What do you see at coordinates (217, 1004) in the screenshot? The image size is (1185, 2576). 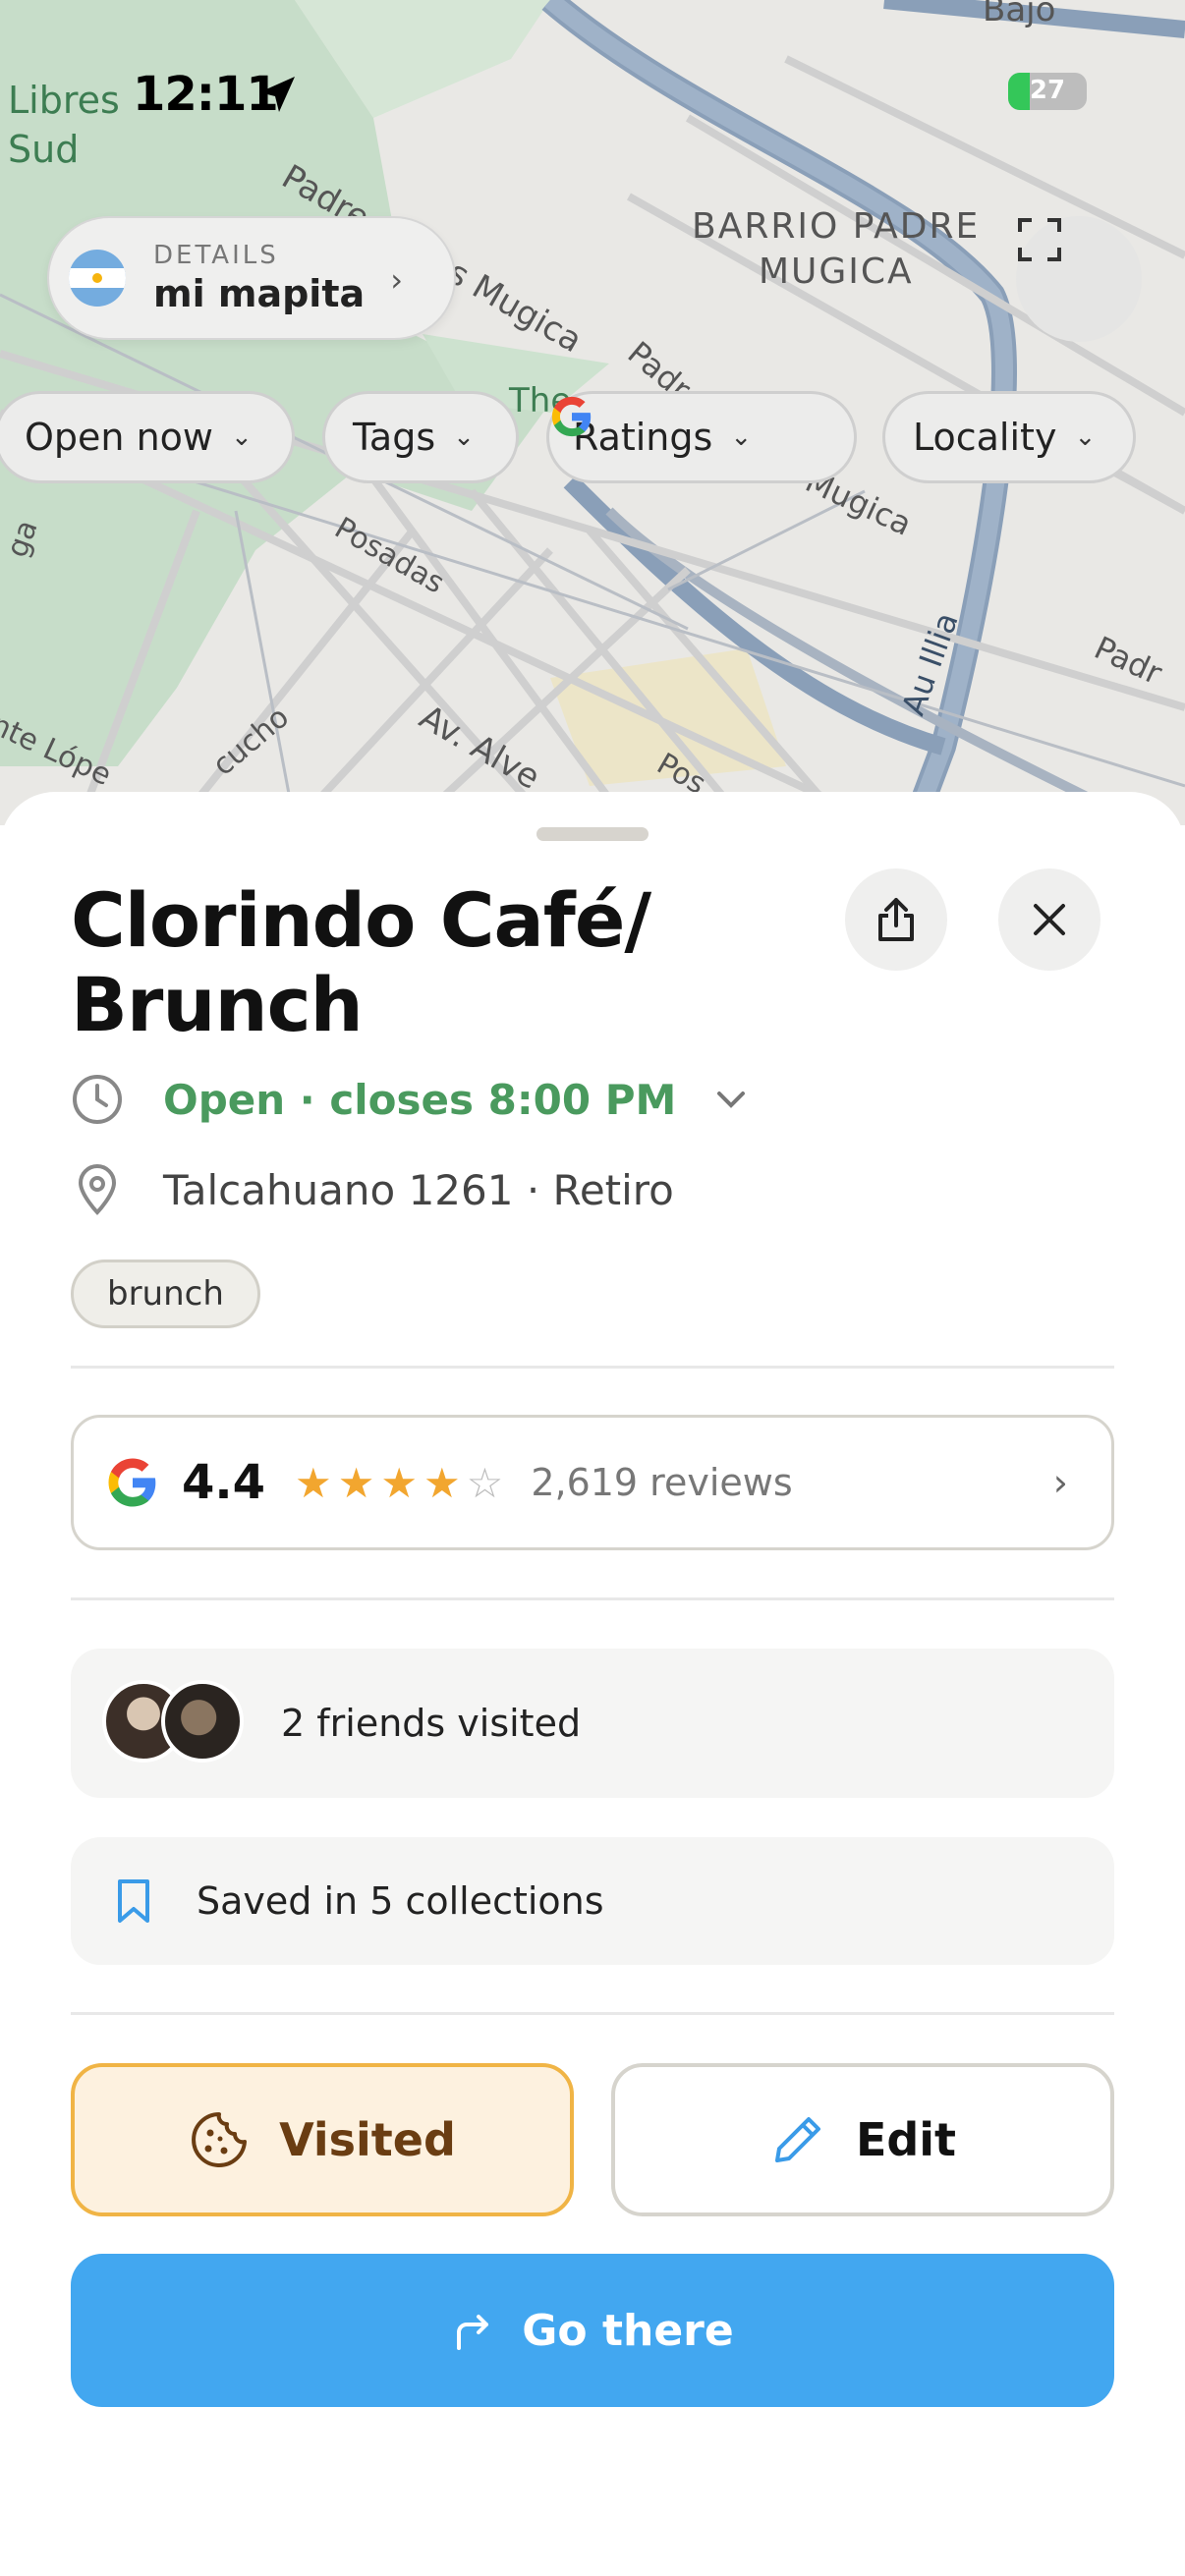 I see `place-title-line2: Brunch` at bounding box center [217, 1004].